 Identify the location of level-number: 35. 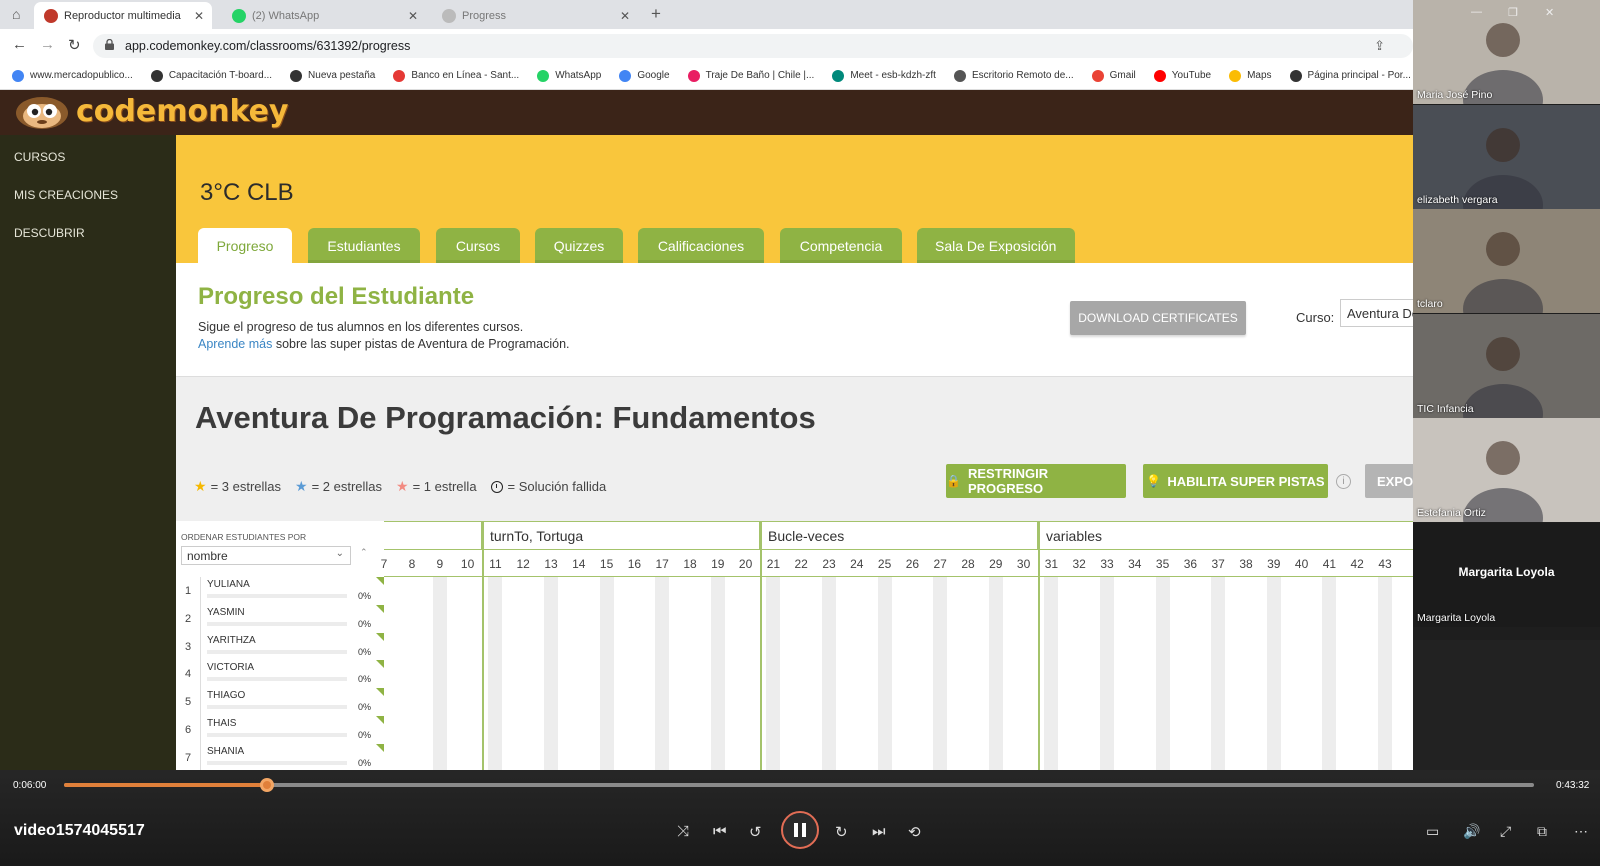
(1163, 564).